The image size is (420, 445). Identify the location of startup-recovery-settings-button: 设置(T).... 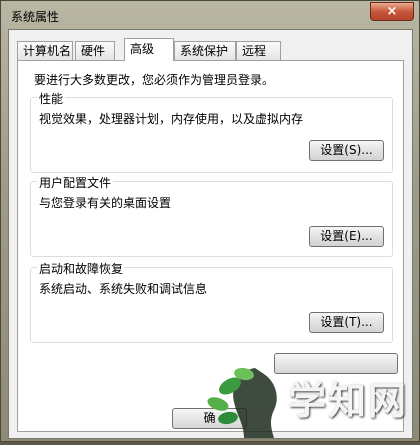
(346, 322).